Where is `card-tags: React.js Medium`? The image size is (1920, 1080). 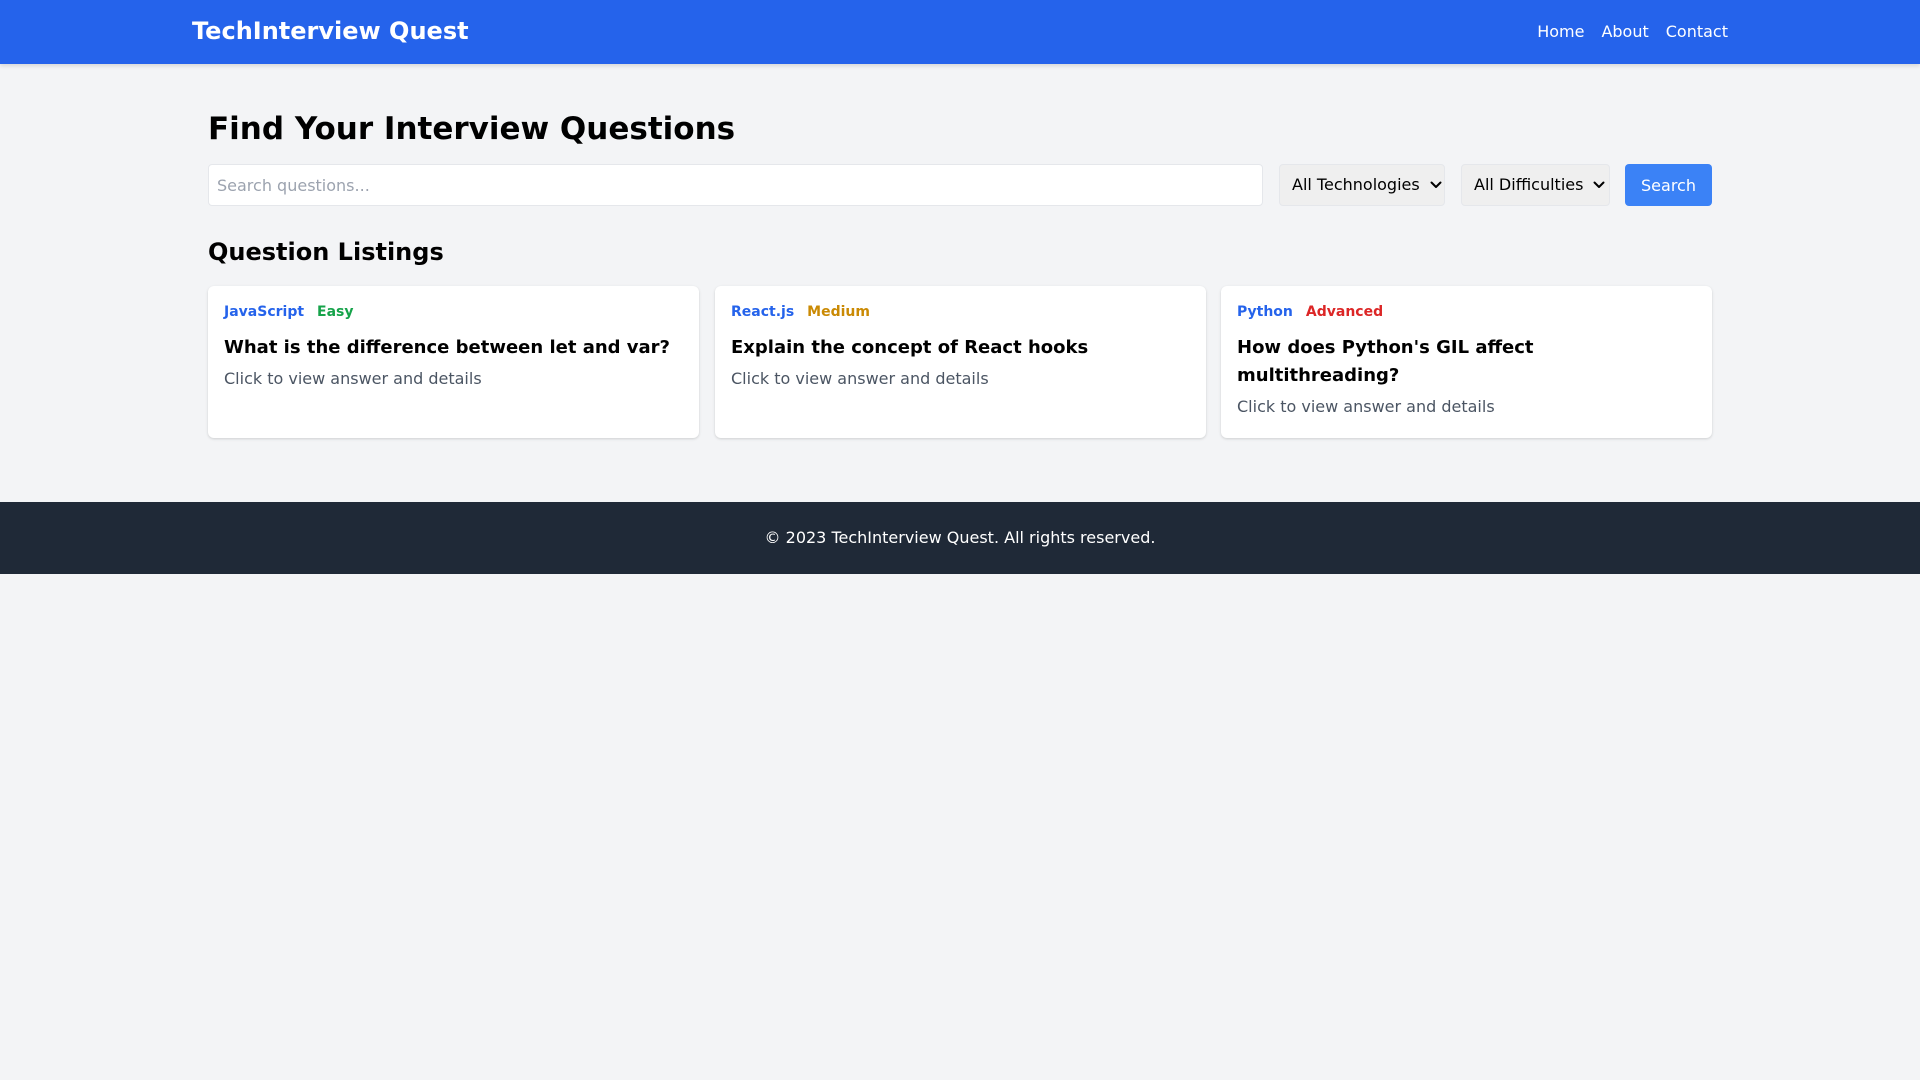
card-tags: React.js Medium is located at coordinates (960, 312).